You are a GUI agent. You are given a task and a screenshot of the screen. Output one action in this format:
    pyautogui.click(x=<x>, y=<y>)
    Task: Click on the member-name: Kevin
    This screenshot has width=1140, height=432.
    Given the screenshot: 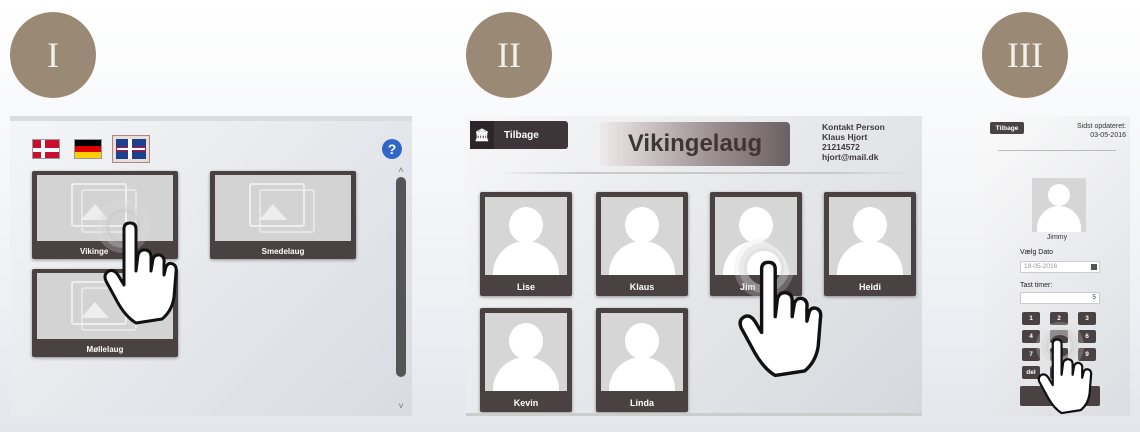 What is the action you would take?
    pyautogui.click(x=526, y=403)
    